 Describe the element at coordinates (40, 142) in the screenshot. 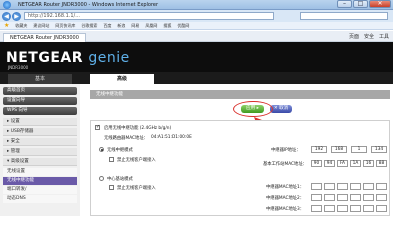

I see `sidebar-item-security: ▸ 安全` at that location.